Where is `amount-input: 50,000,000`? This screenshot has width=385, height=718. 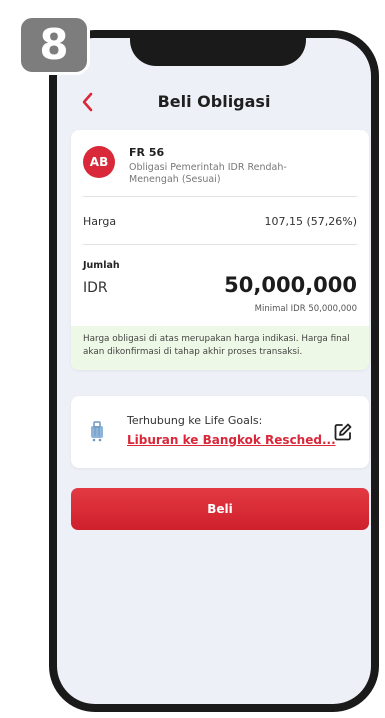 amount-input: 50,000,000 is located at coordinates (290, 285).